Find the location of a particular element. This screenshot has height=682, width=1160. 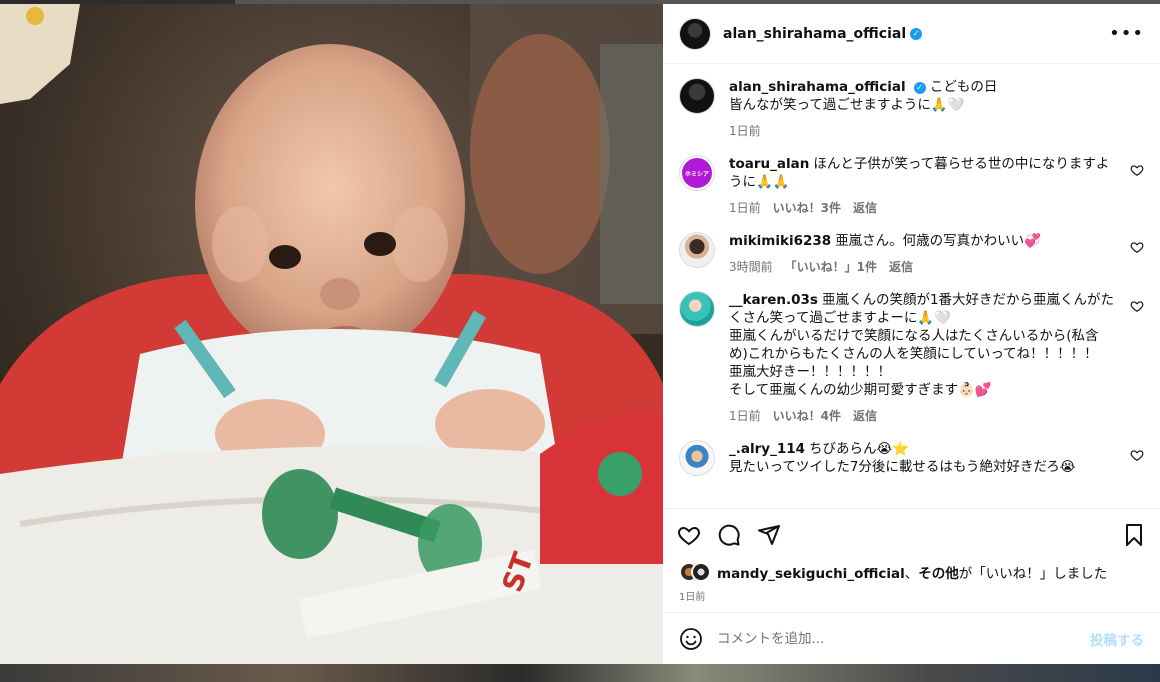

commenter-username: _.alry_114 is located at coordinates (767, 449).